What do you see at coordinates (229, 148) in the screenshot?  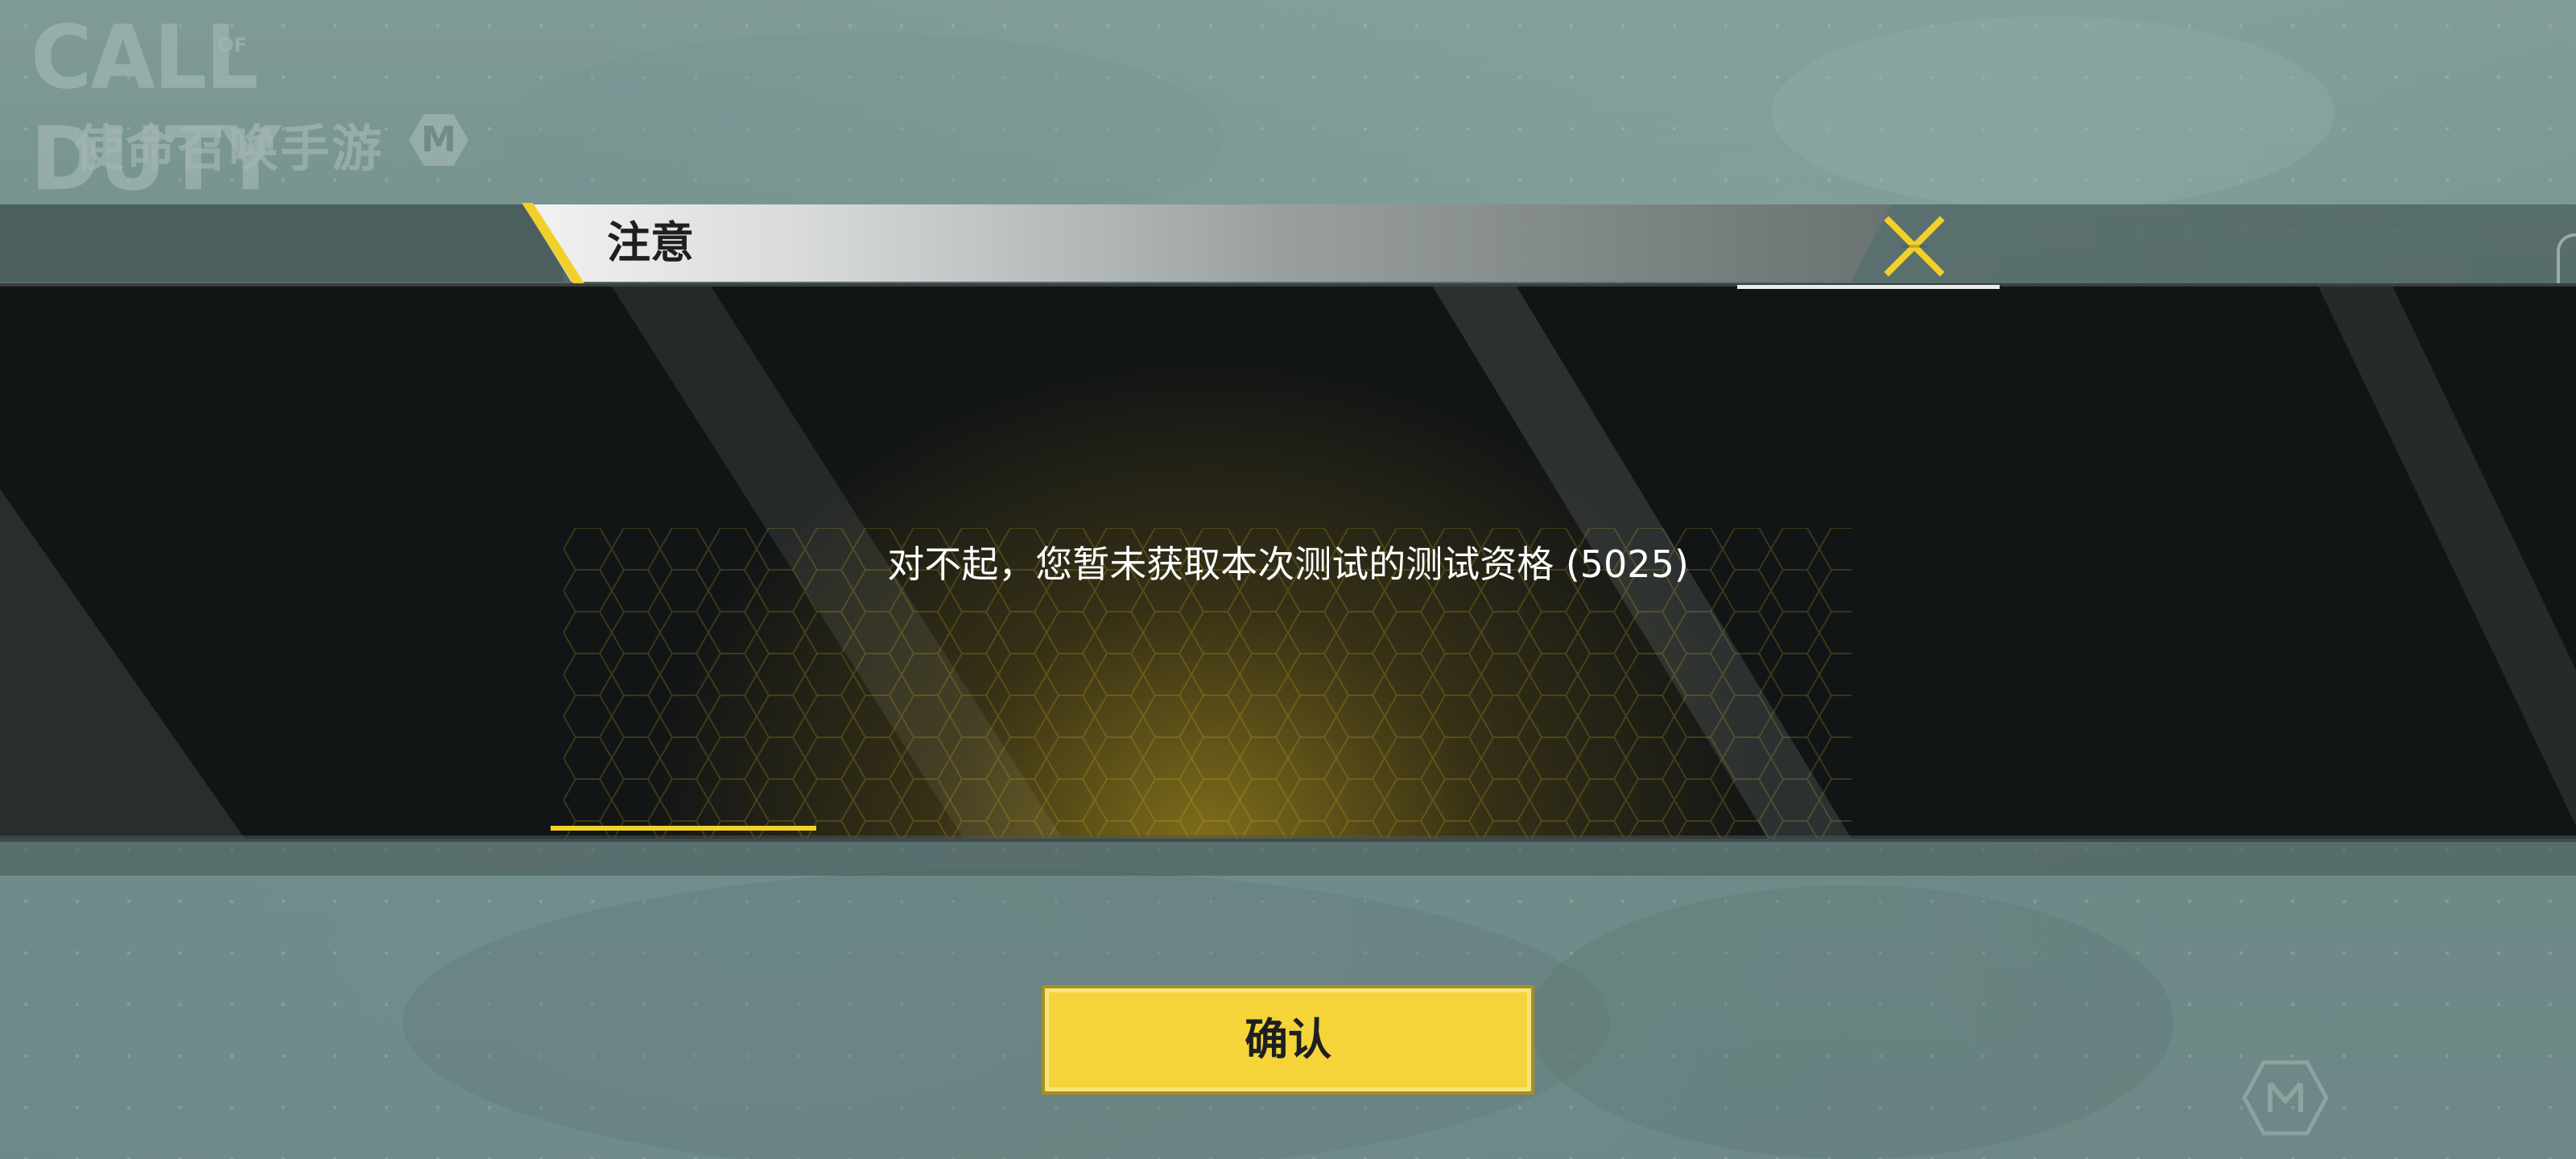 I see `logo-subtitle: 使命召唤手游` at bounding box center [229, 148].